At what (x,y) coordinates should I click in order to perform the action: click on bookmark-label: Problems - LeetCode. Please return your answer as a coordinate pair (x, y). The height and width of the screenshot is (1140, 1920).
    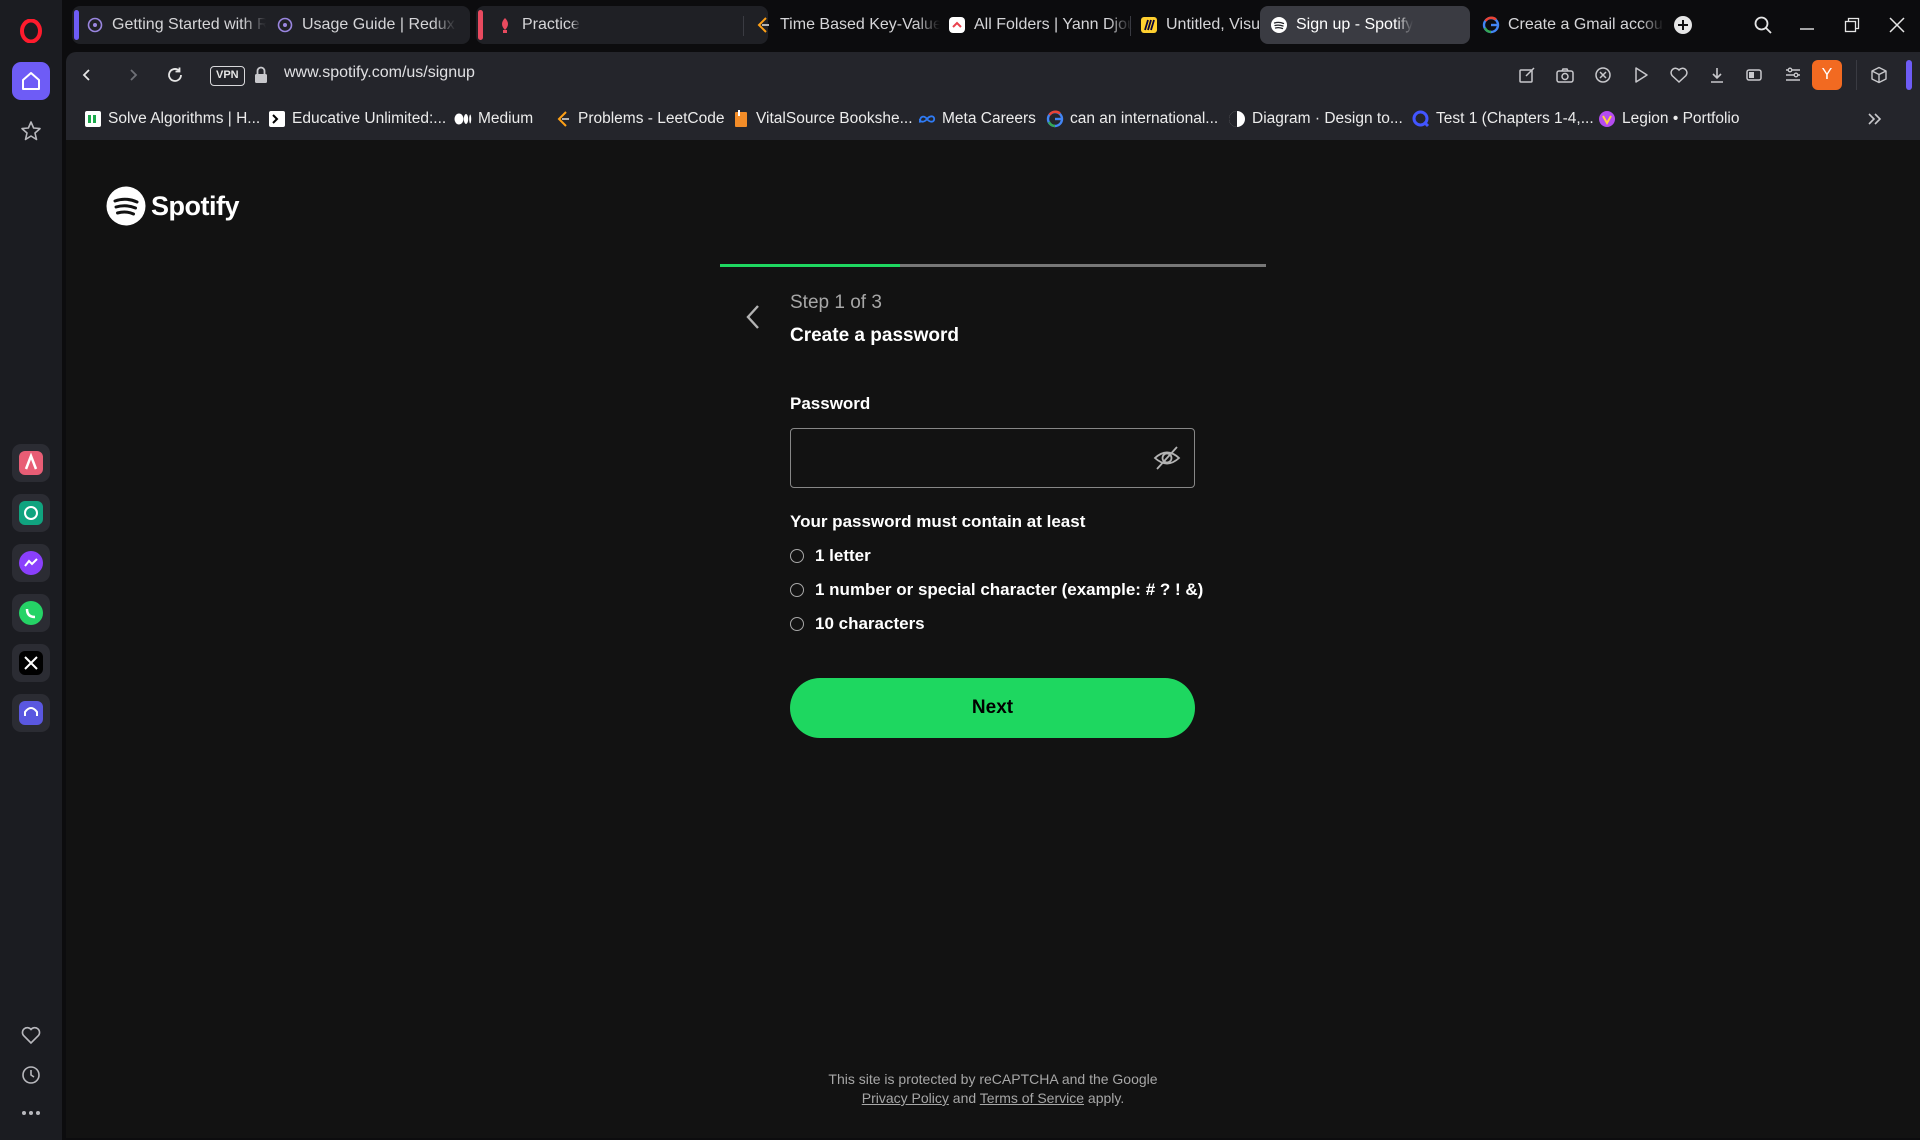
    Looking at the image, I should click on (651, 118).